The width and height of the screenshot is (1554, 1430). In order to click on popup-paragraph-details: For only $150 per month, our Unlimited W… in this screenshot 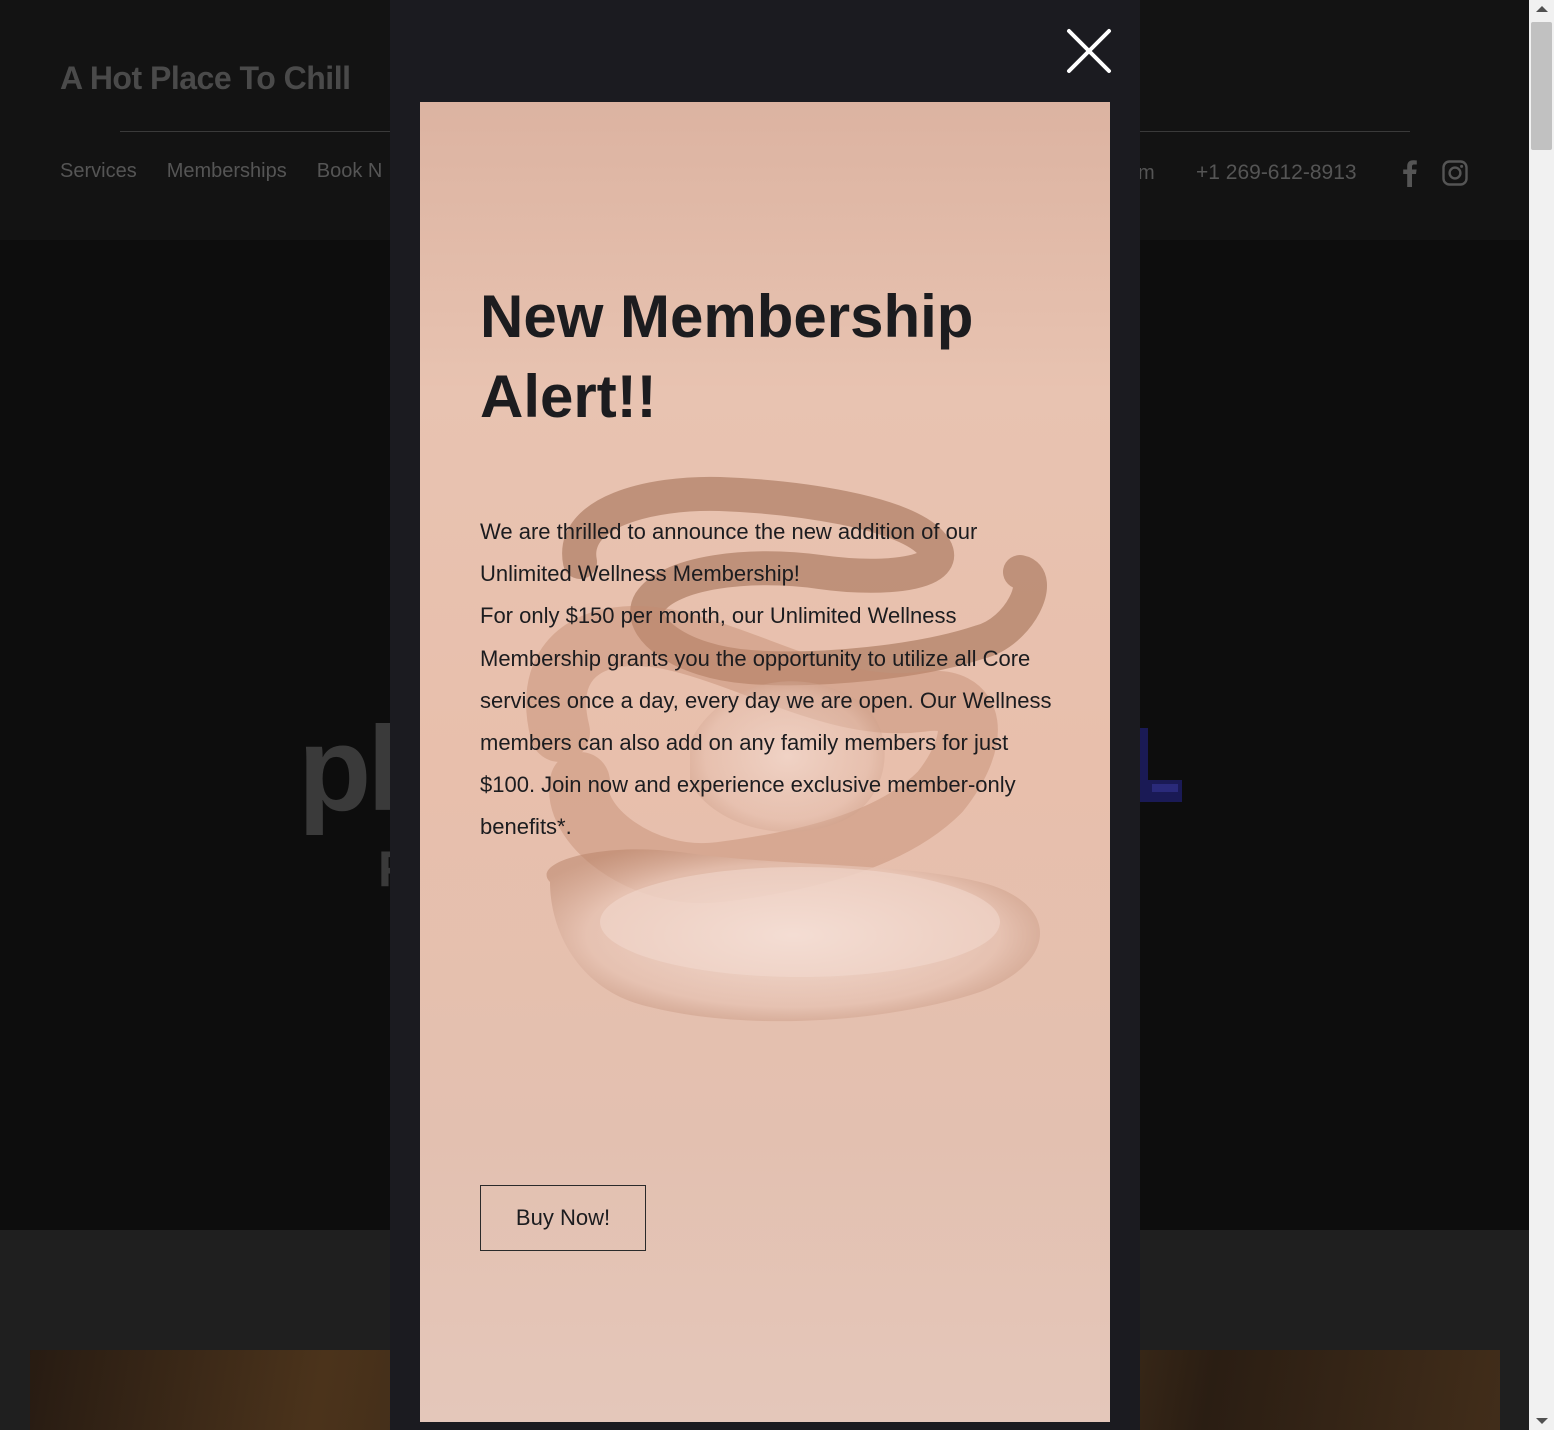, I will do `click(766, 721)`.